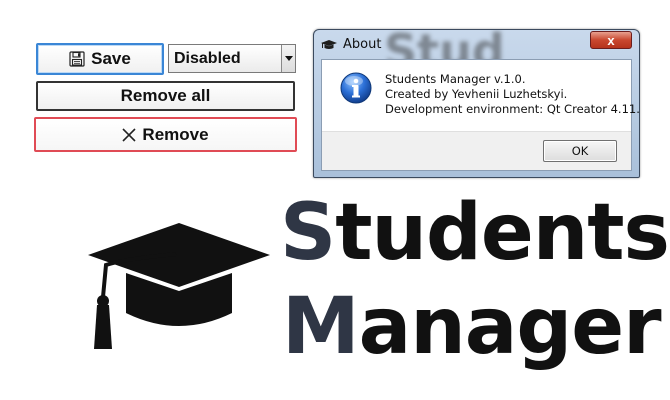 This screenshot has height=400, width=670. What do you see at coordinates (308, 233) in the screenshot?
I see `logo-initial: S` at bounding box center [308, 233].